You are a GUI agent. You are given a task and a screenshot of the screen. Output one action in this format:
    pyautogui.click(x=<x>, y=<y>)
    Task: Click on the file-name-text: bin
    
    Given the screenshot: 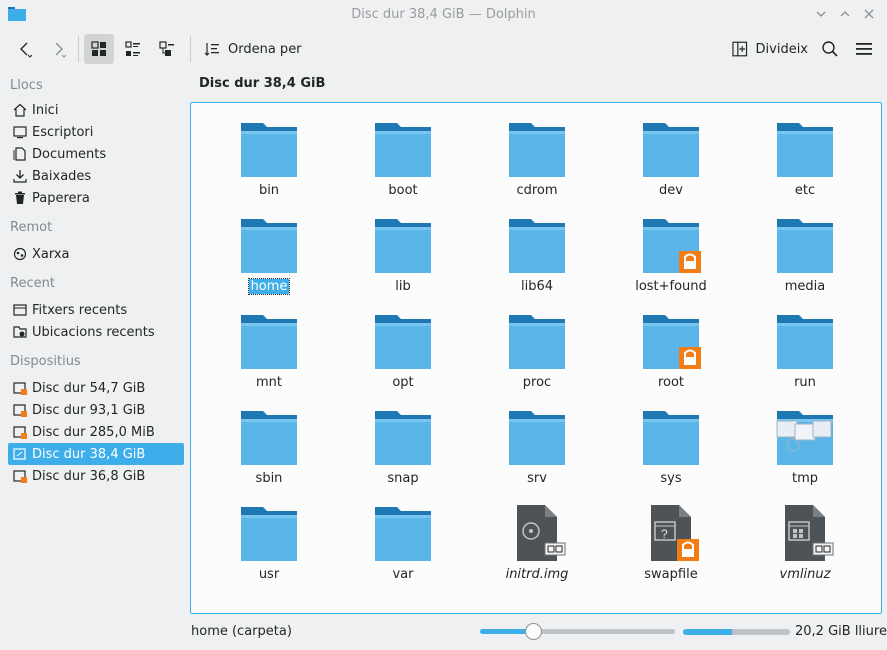 What is the action you would take?
    pyautogui.click(x=269, y=190)
    